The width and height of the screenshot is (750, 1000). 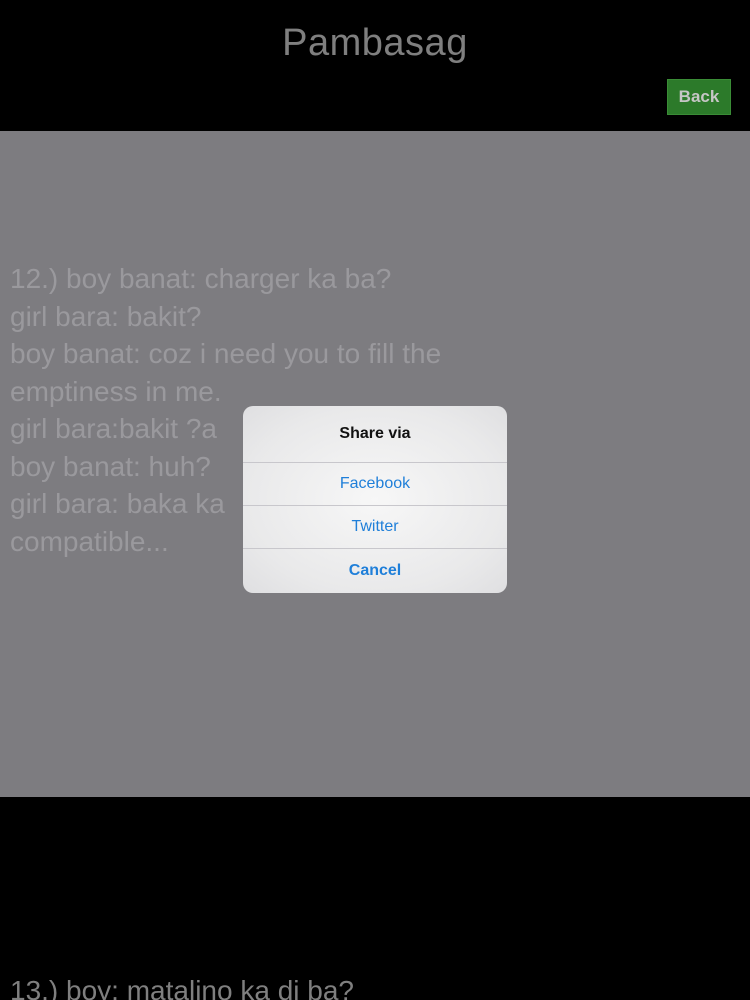 What do you see at coordinates (375, 570) in the screenshot?
I see `cancel-button: Cancel` at bounding box center [375, 570].